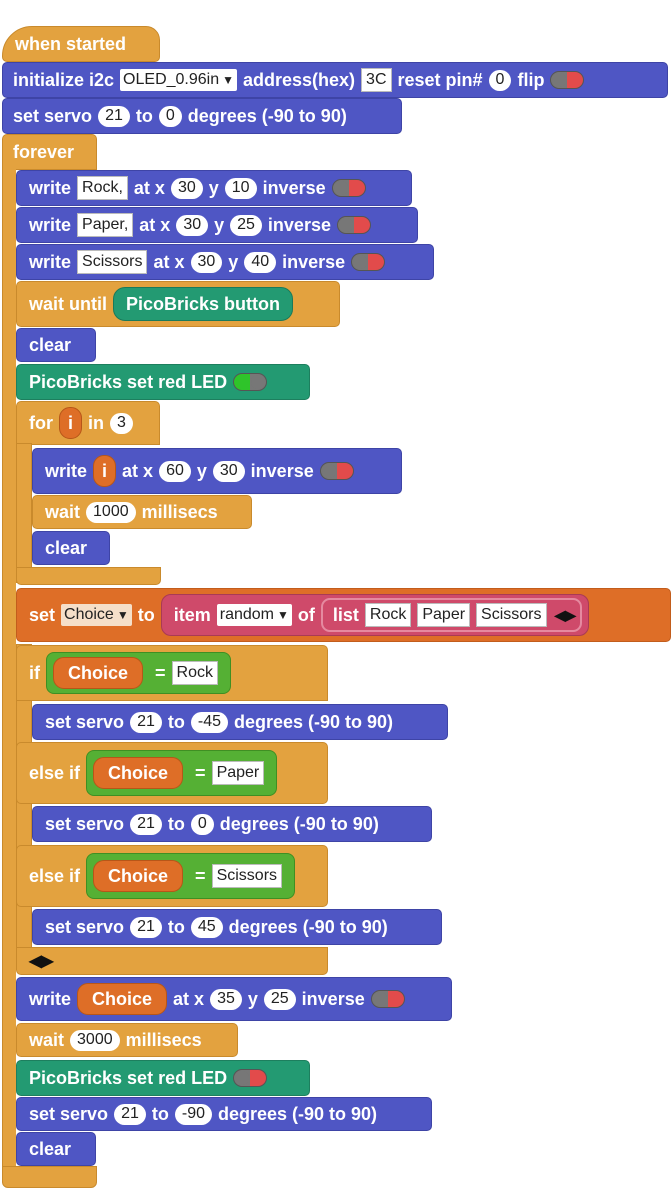 The height and width of the screenshot is (1193, 672). What do you see at coordinates (111, 512) in the screenshot?
I see `wait-ms-field: 1000` at bounding box center [111, 512].